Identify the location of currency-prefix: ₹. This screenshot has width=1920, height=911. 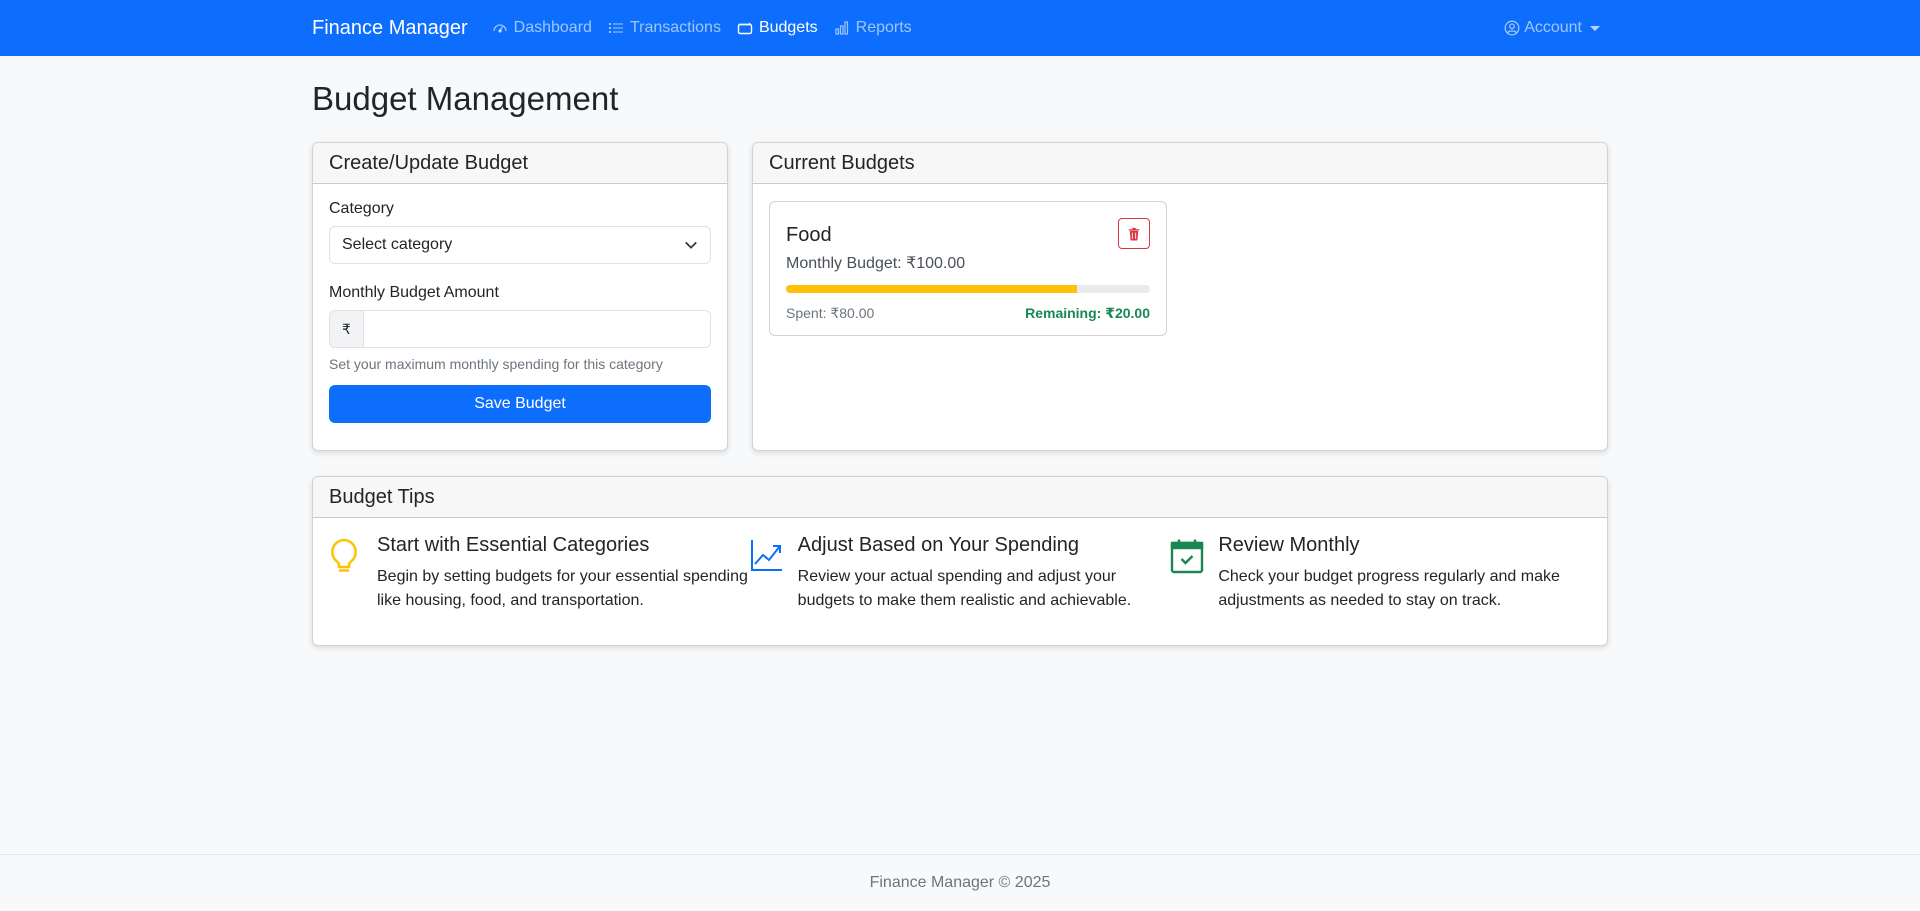
(346, 329).